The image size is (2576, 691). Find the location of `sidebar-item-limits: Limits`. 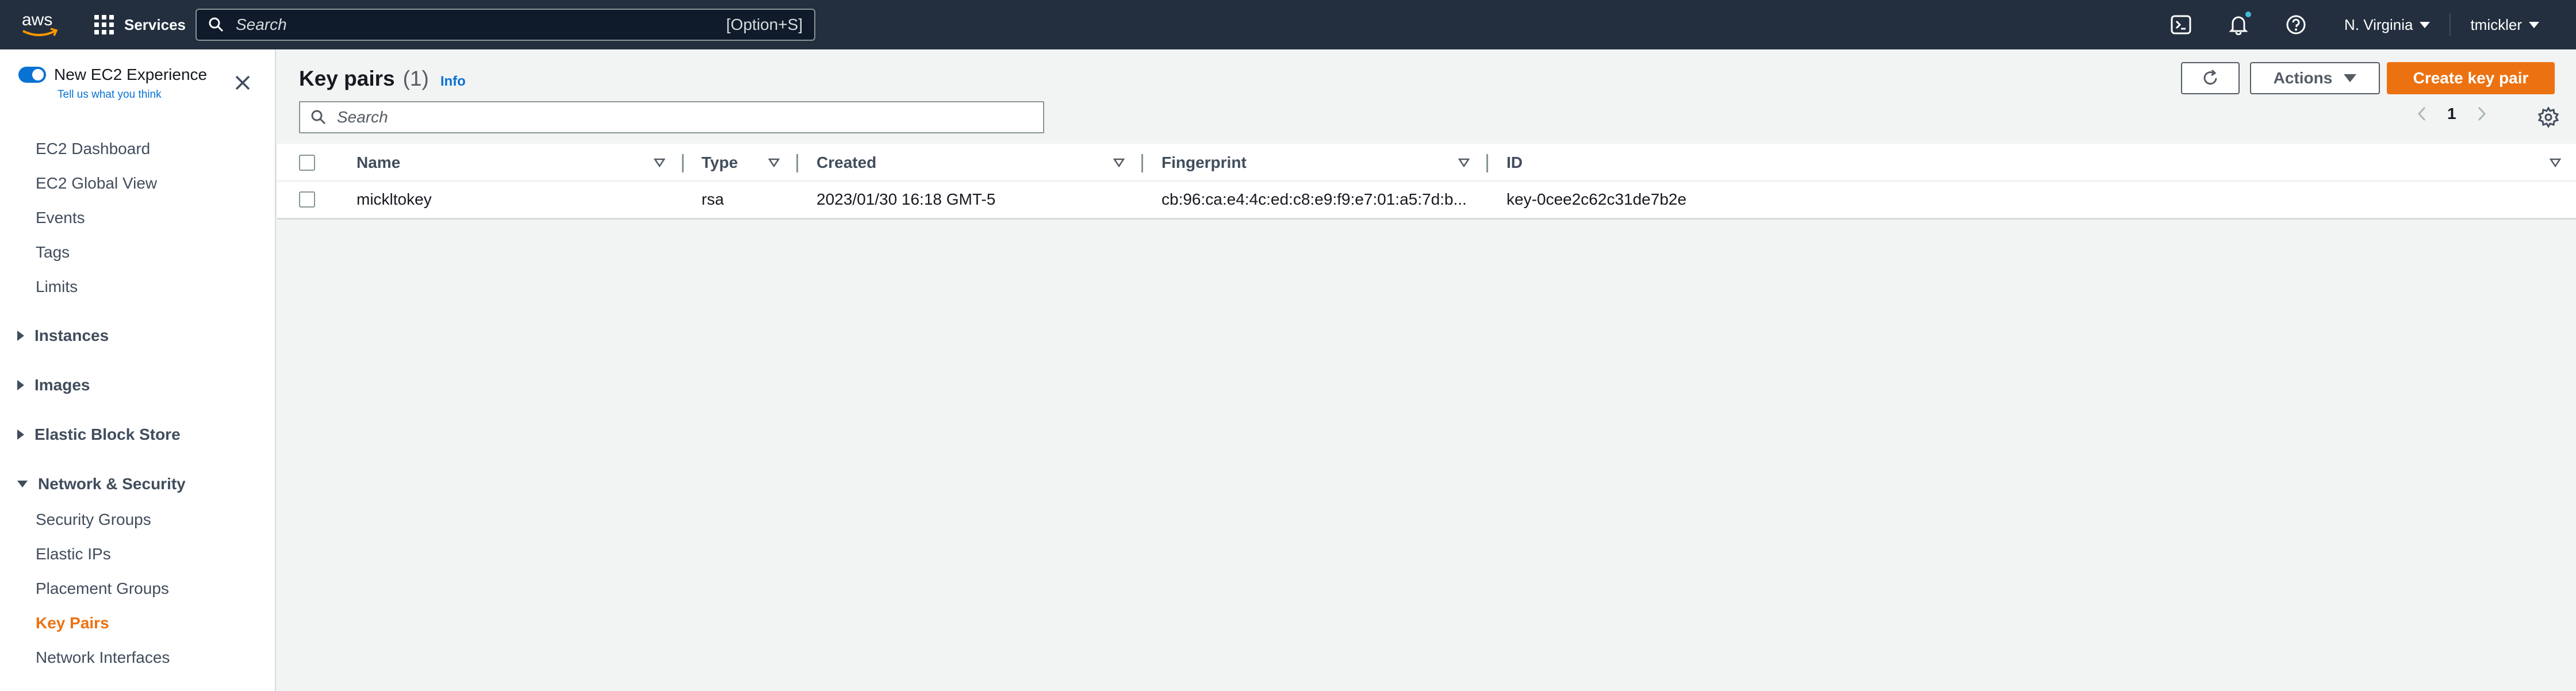

sidebar-item-limits: Limits is located at coordinates (57, 287).